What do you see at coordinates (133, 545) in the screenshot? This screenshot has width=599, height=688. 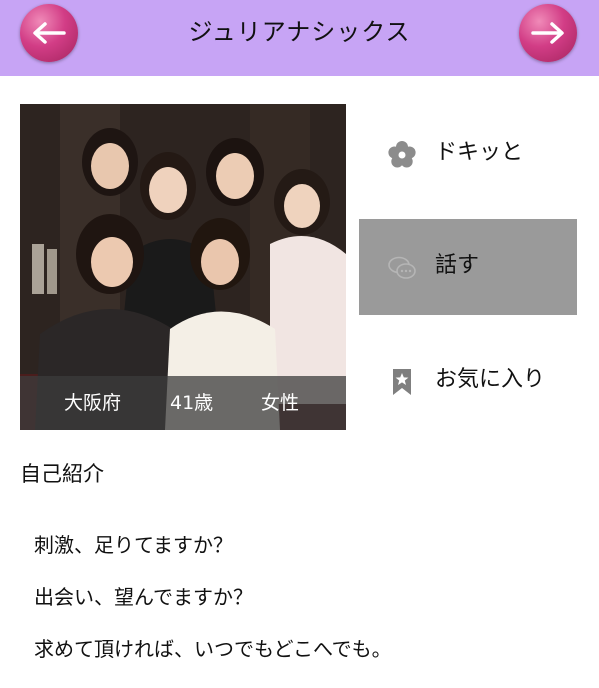 I see `intro-line: 刺激、足りてますか？` at bounding box center [133, 545].